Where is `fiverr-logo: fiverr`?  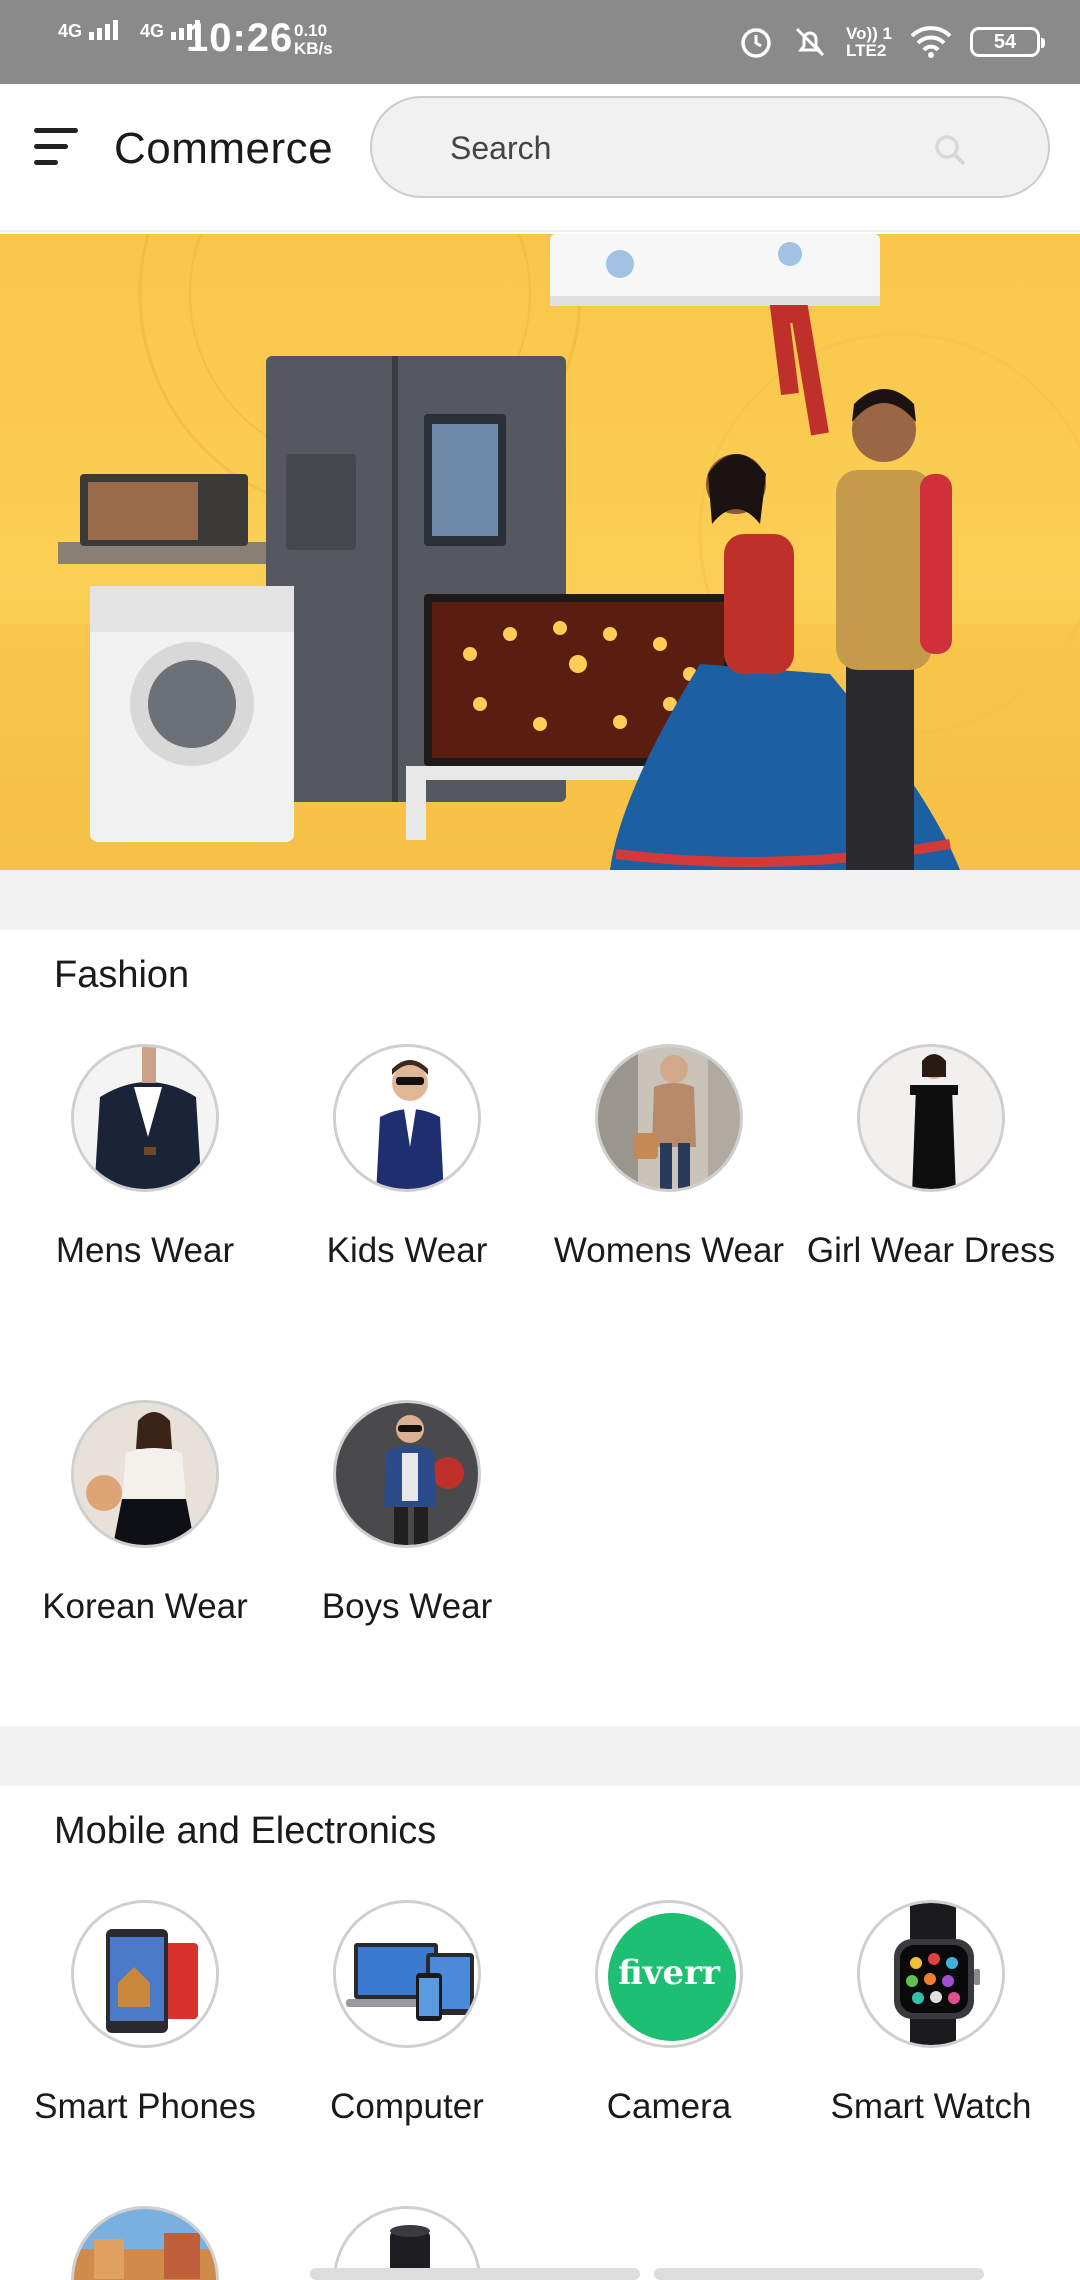
fiverr-logo: fiverr is located at coordinates (669, 1974).